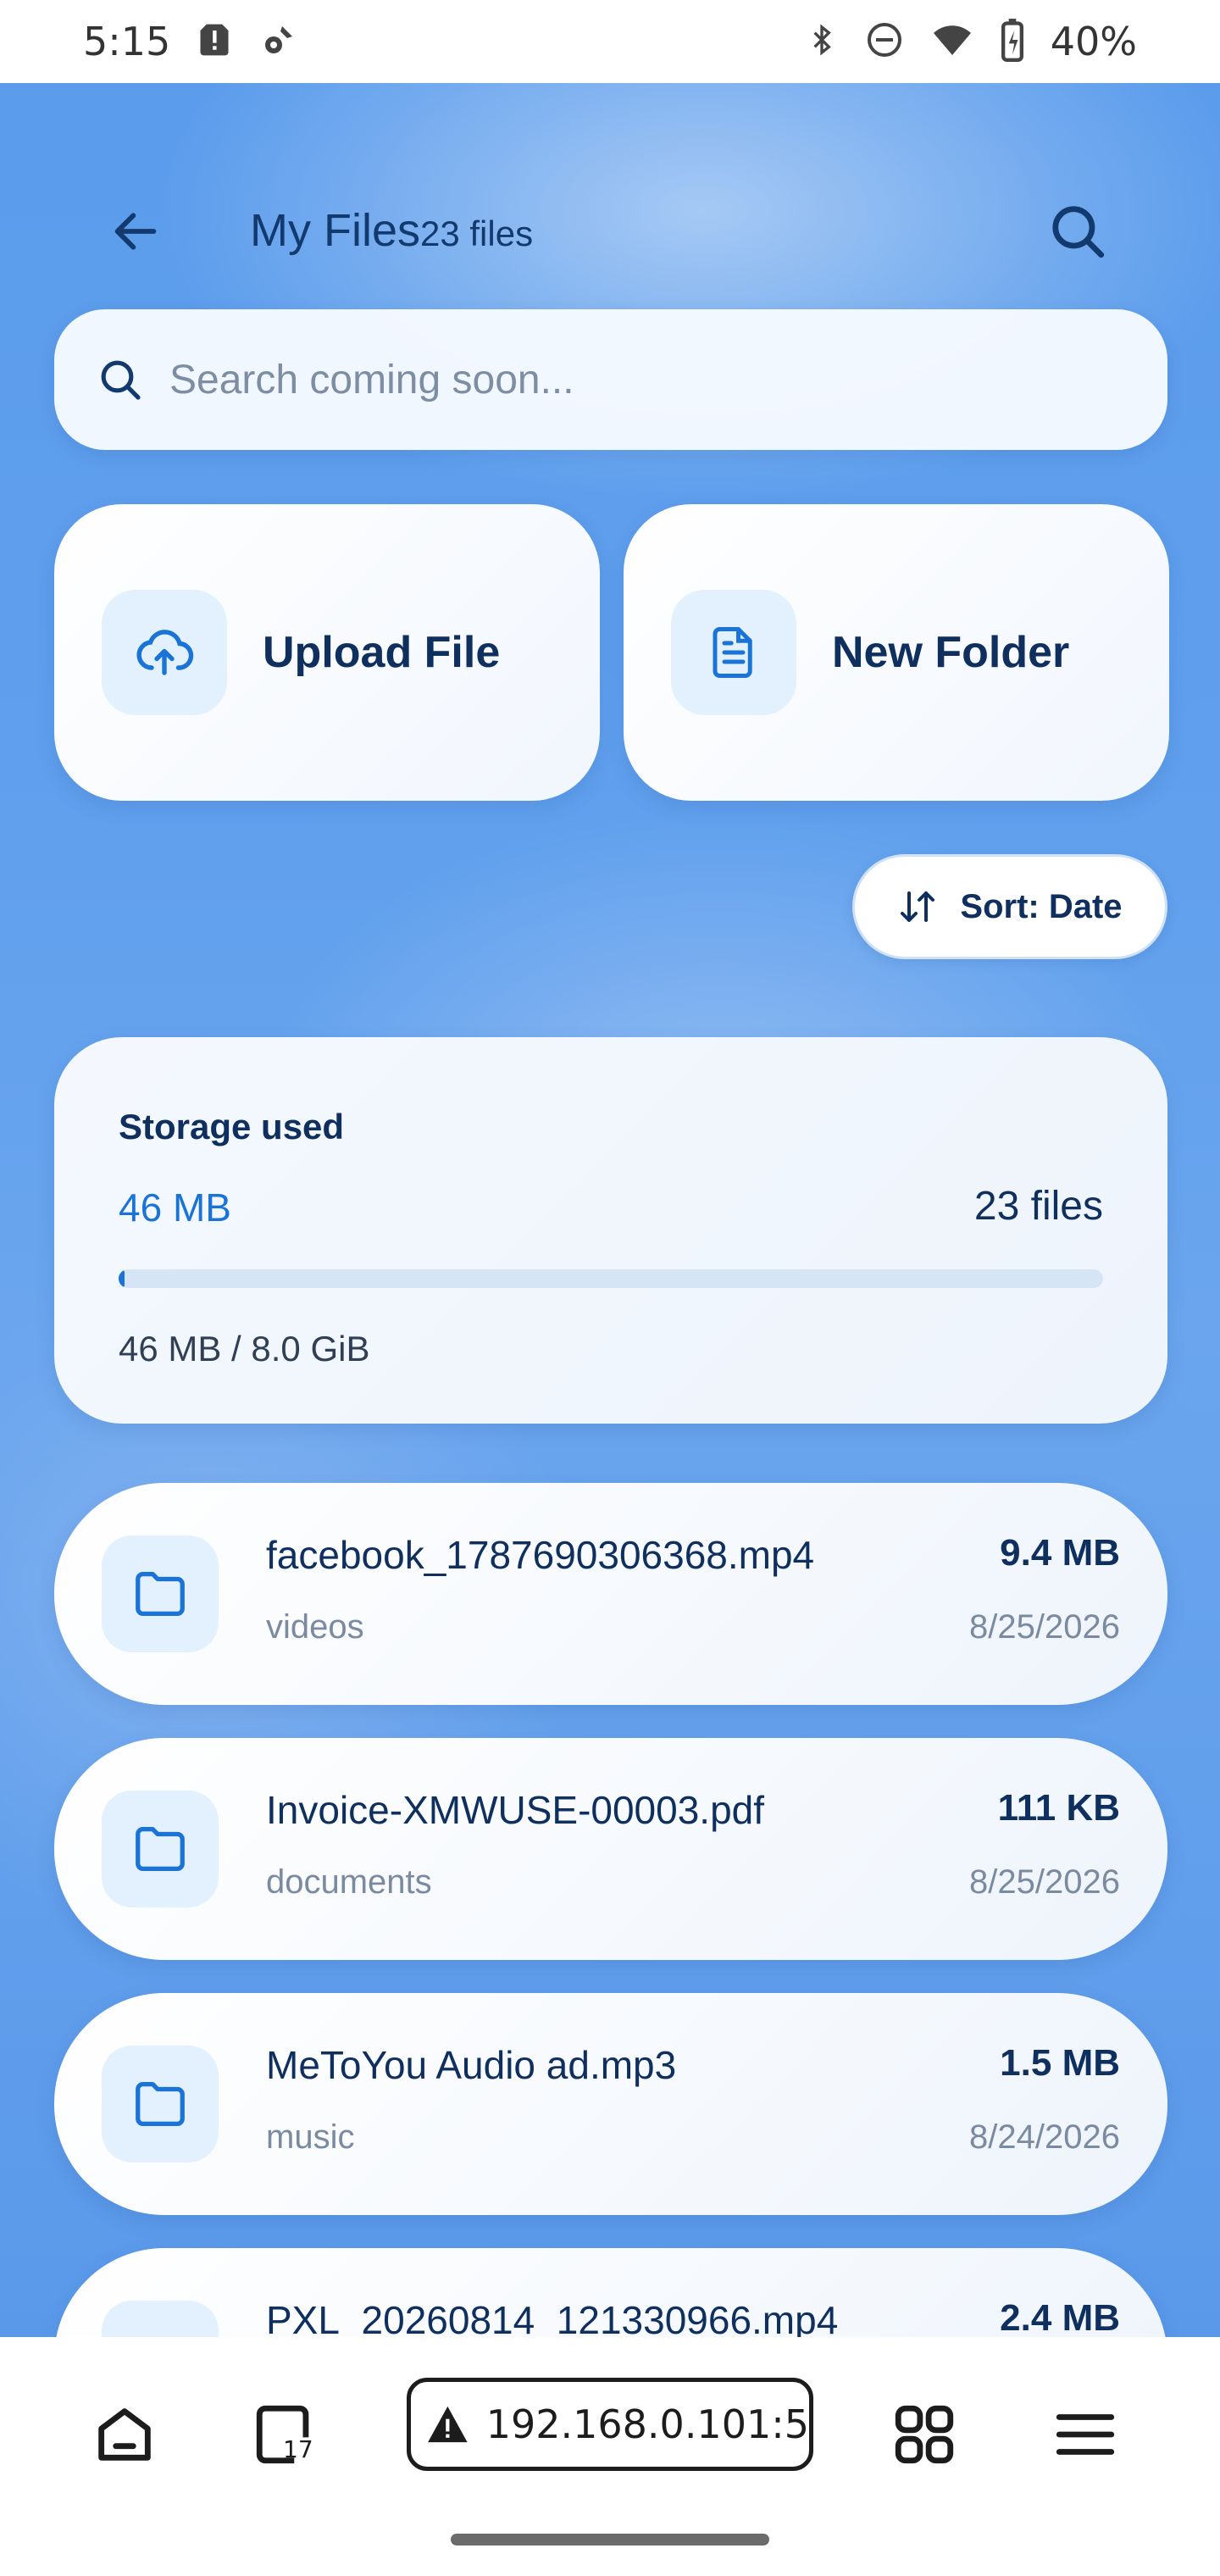 The image size is (1220, 2576). Describe the element at coordinates (822, 41) in the screenshot. I see `bluetooth-icon` at that location.